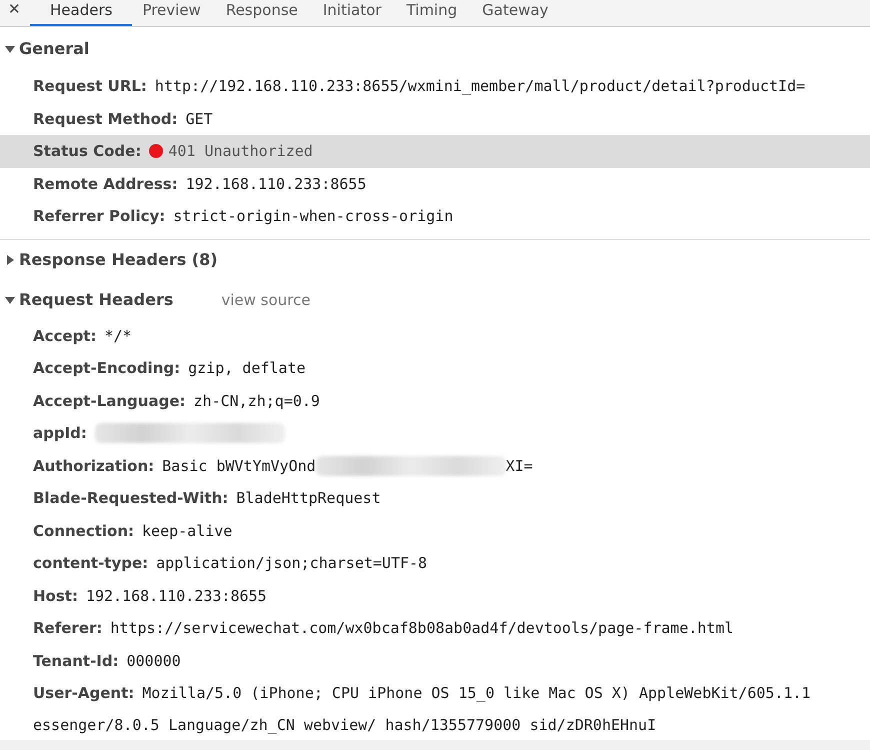 The image size is (870, 750). Describe the element at coordinates (90, 86) in the screenshot. I see `header-name: Request URL:` at that location.